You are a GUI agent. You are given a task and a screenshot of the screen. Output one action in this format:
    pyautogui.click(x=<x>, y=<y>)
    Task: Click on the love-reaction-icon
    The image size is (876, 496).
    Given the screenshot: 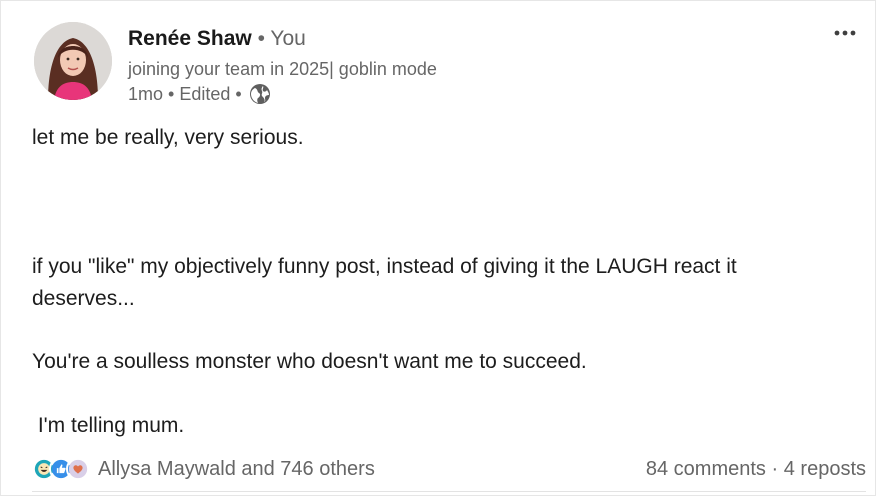 What is the action you would take?
    pyautogui.click(x=78, y=469)
    